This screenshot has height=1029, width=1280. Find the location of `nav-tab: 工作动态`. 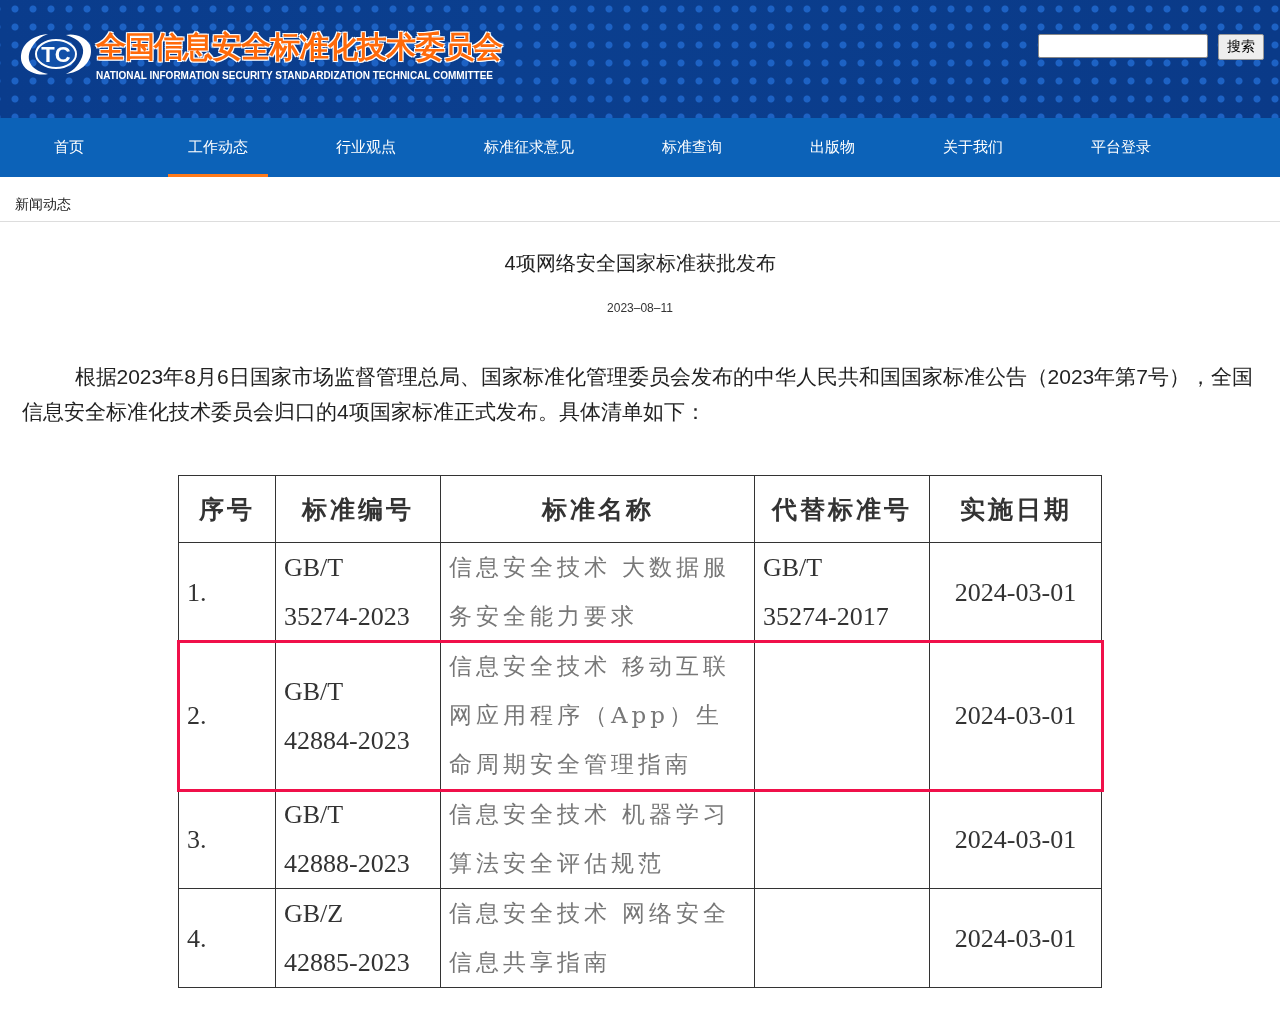

nav-tab: 工作动态 is located at coordinates (218, 147).